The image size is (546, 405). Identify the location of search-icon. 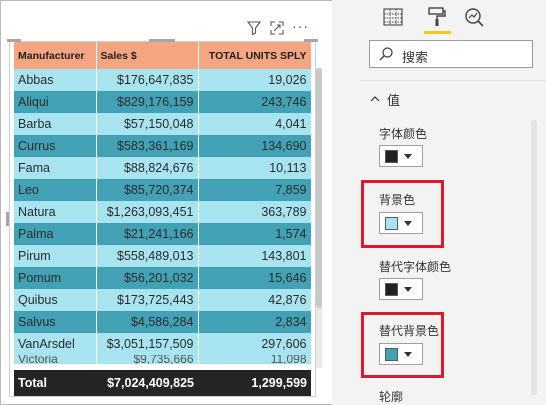
(386, 54).